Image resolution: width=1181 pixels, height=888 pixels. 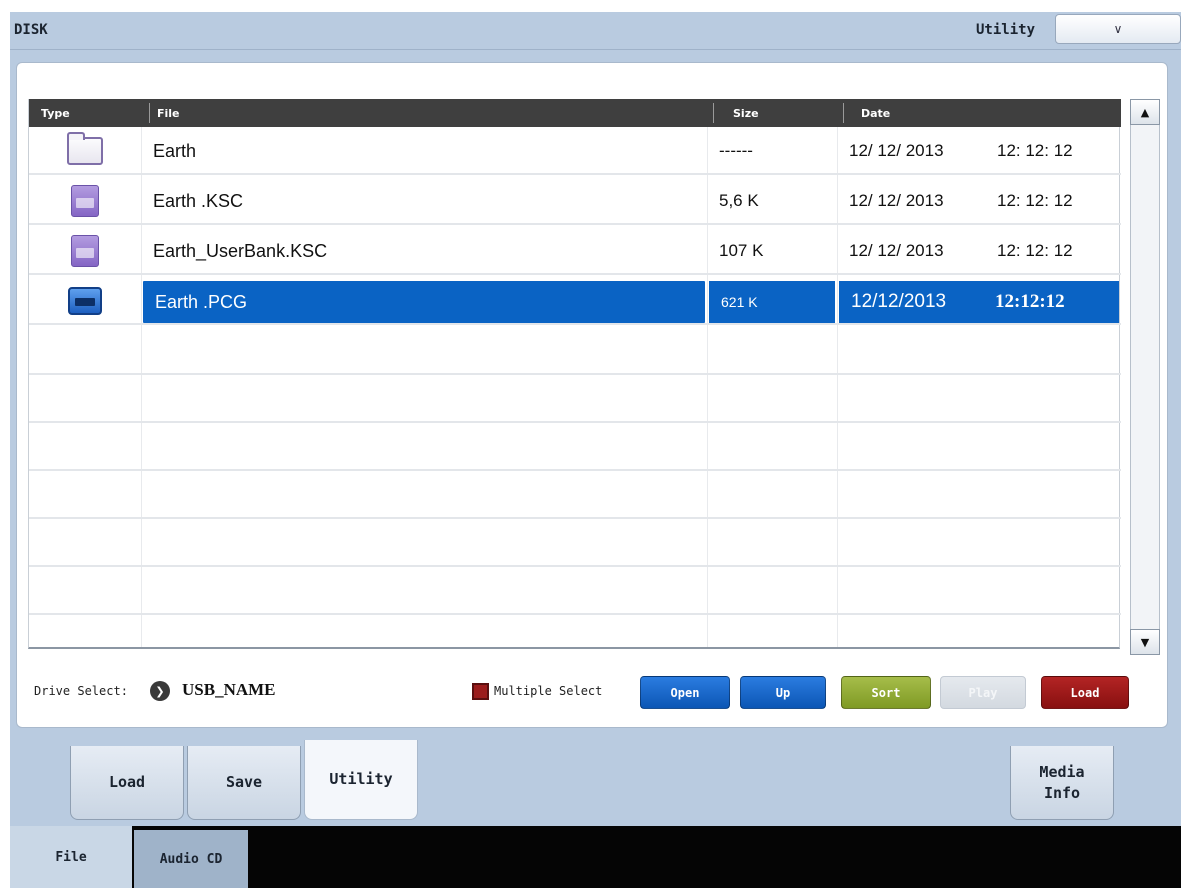 I want to click on chevron-down-icon: ∨, so click(x=1118, y=29).